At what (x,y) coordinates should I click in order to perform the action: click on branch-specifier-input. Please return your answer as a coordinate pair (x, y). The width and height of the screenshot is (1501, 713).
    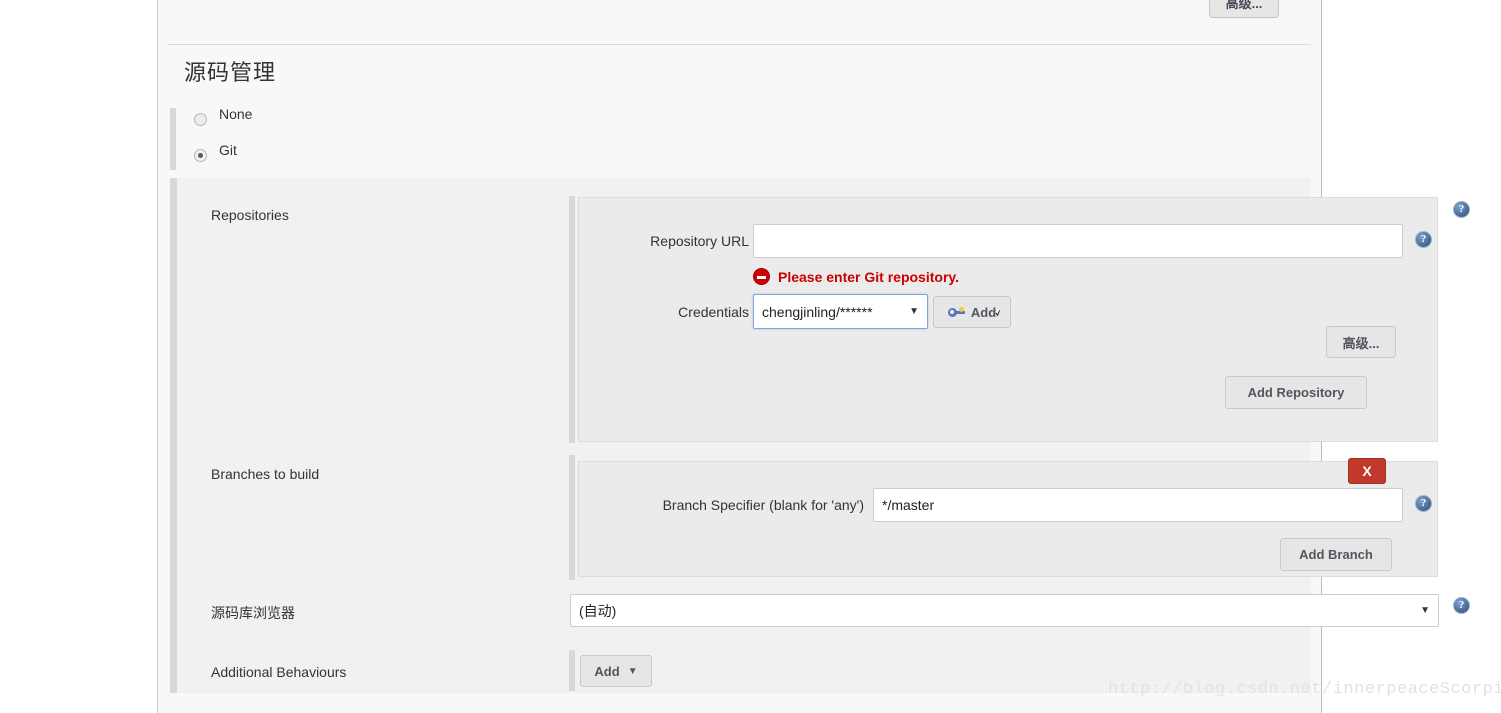
    Looking at the image, I should click on (1138, 505).